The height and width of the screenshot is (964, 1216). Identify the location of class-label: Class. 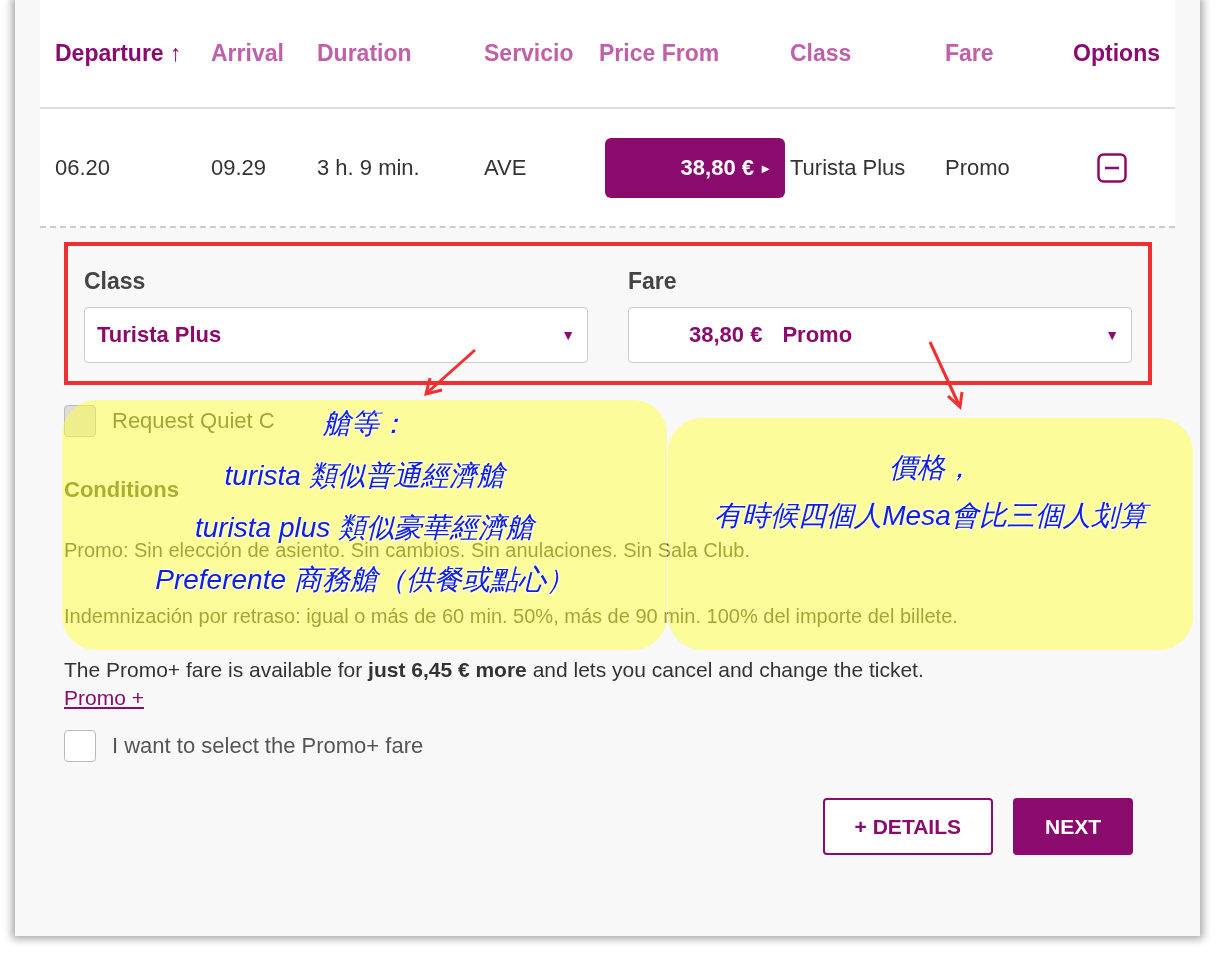
(115, 281).